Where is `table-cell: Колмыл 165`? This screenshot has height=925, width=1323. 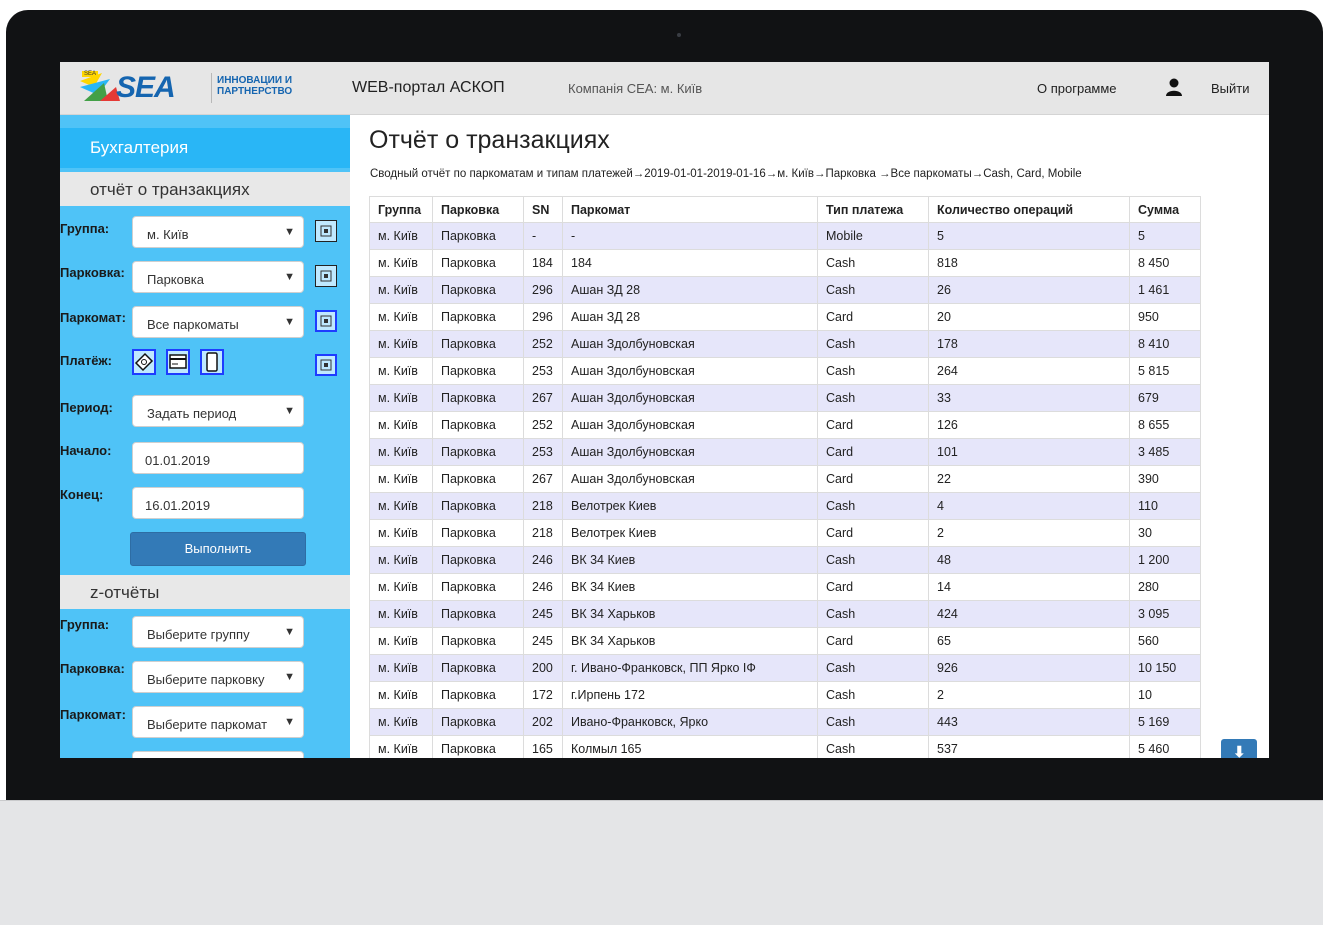 table-cell: Колмыл 165 is located at coordinates (690, 746).